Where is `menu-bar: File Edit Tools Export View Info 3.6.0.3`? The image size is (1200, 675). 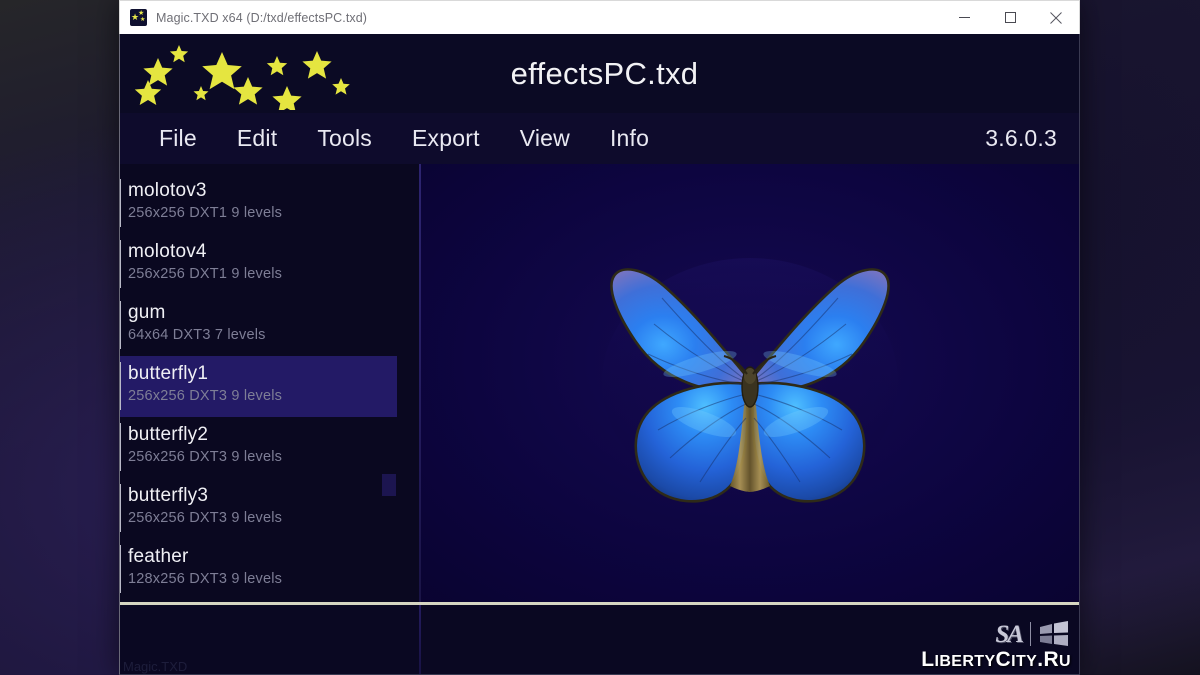 menu-bar: File Edit Tools Export View Info 3.6.0.3 is located at coordinates (599, 138).